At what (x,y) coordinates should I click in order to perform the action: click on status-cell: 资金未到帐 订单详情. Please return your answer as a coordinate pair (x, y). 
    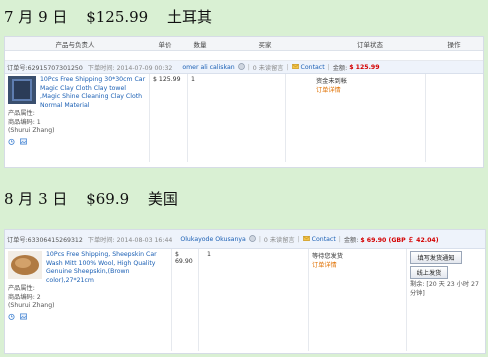
    Looking at the image, I should click on (356, 118).